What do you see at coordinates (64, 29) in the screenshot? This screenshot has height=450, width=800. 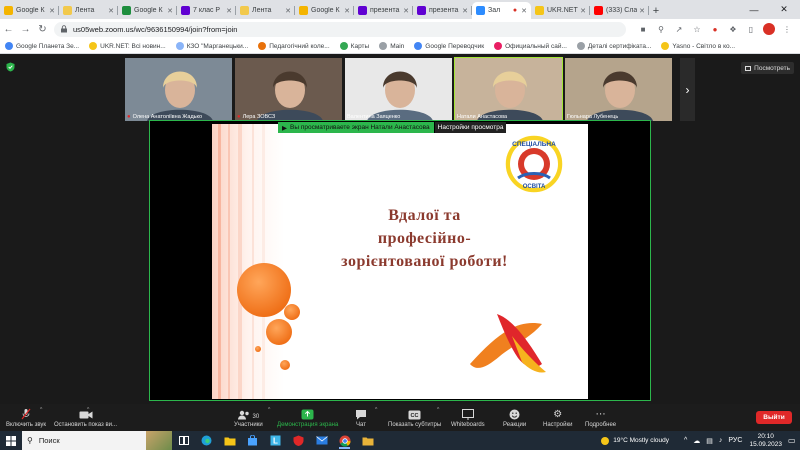 I see `lock-icon` at bounding box center [64, 29].